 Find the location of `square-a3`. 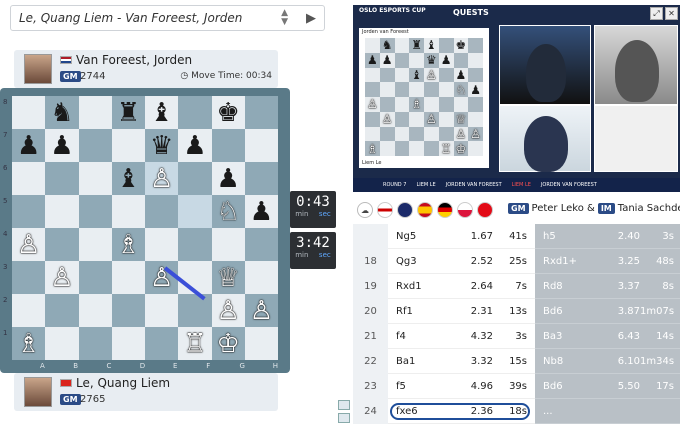

square-a3 is located at coordinates (29, 277).